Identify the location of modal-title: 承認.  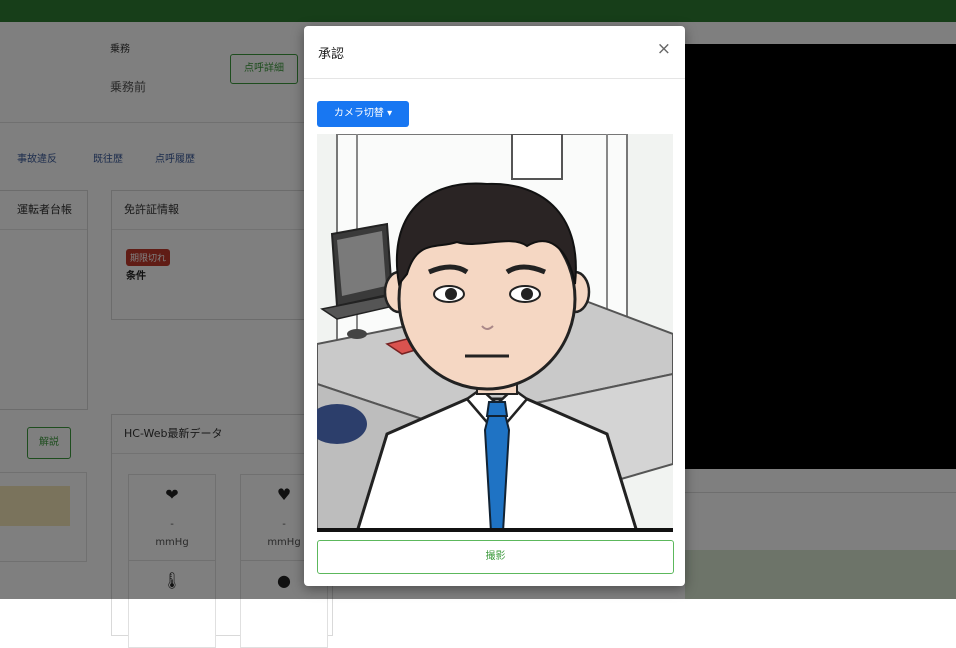
(331, 54).